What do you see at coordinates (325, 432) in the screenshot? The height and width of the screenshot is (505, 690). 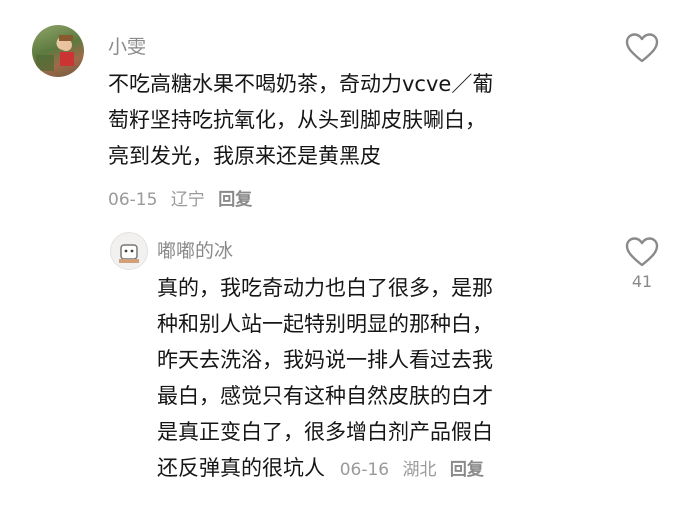 I see `comment-line: 是真正变白了，很多增白剂产品假白` at bounding box center [325, 432].